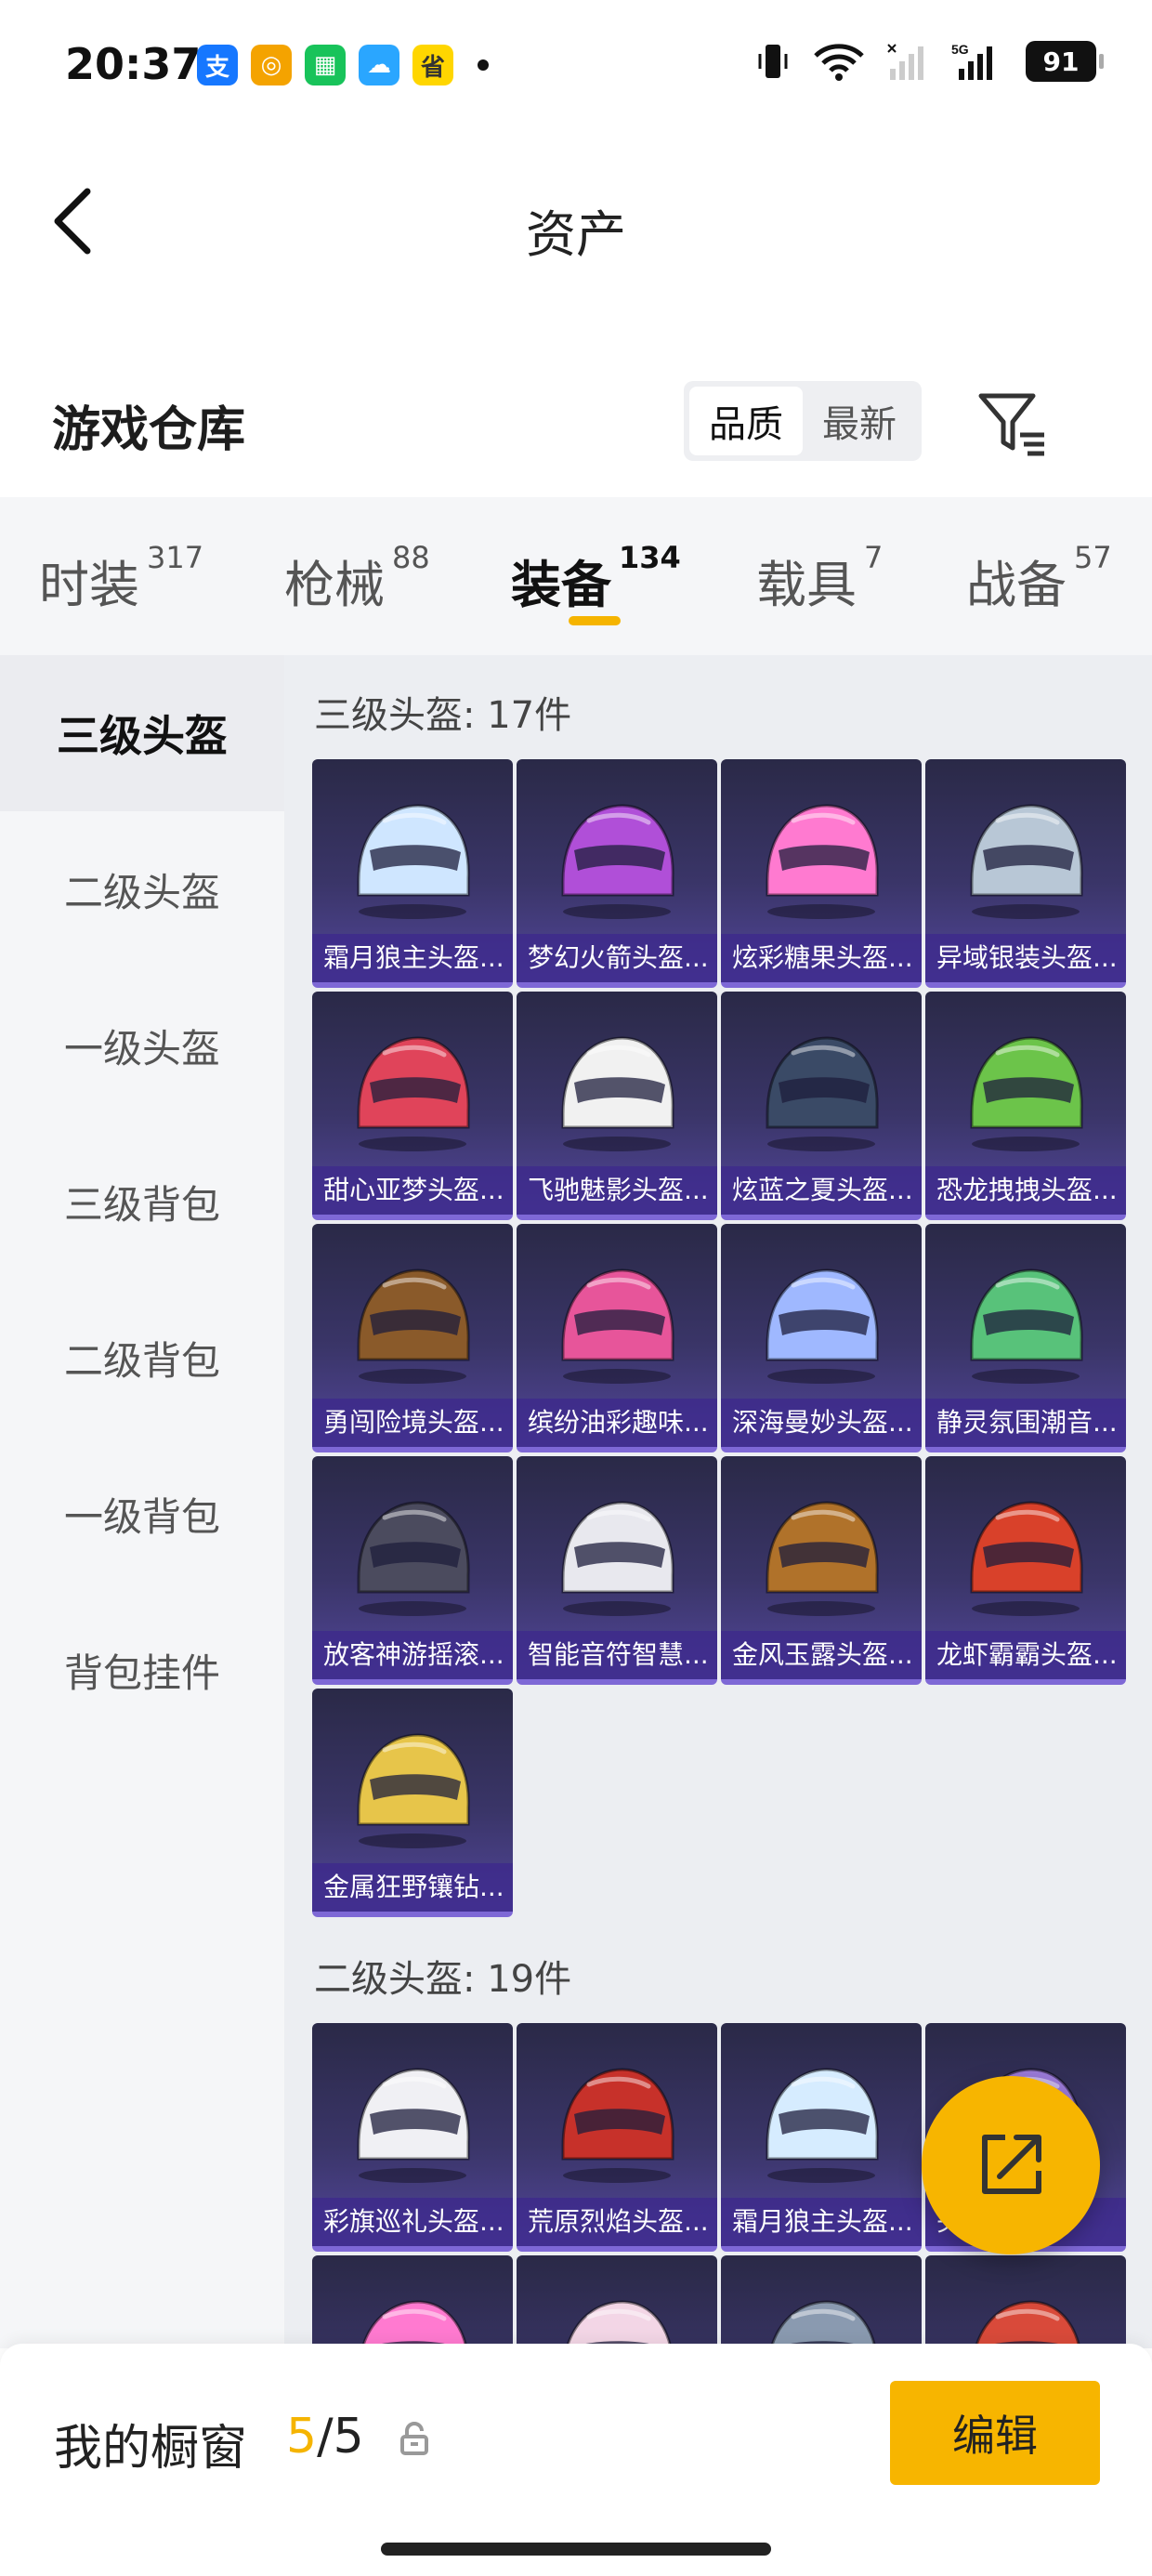 This screenshot has width=1152, height=2576. Describe the element at coordinates (596, 578) in the screenshot. I see `tab-equipment: 装备 134` at that location.